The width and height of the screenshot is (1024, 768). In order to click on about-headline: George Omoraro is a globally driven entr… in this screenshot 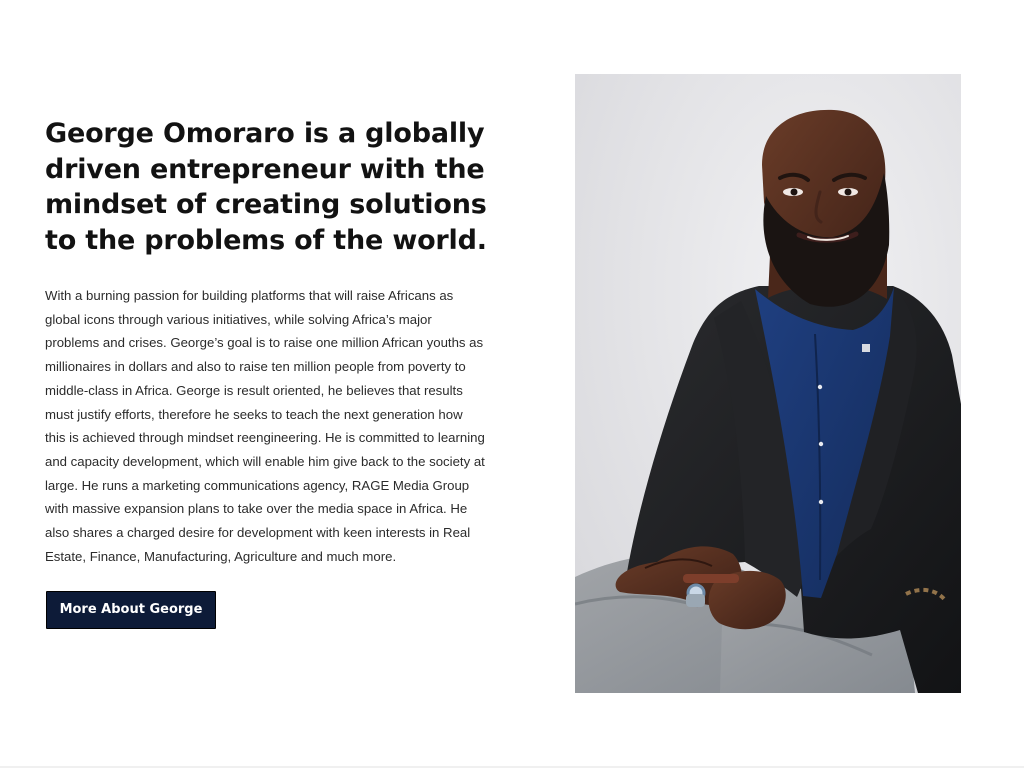, I will do `click(266, 187)`.